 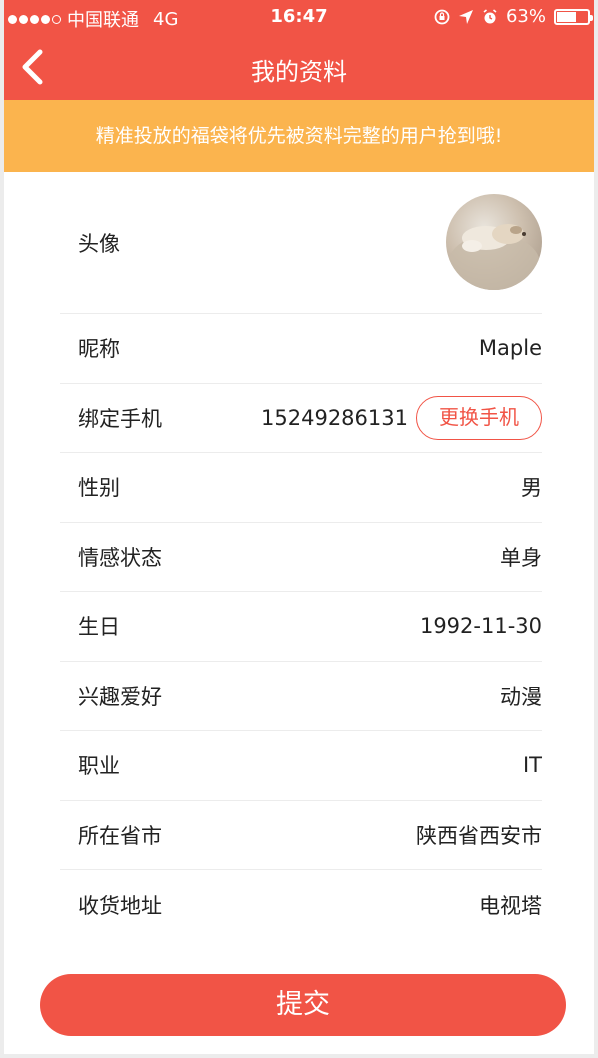 I want to click on location-icon, so click(x=465, y=16).